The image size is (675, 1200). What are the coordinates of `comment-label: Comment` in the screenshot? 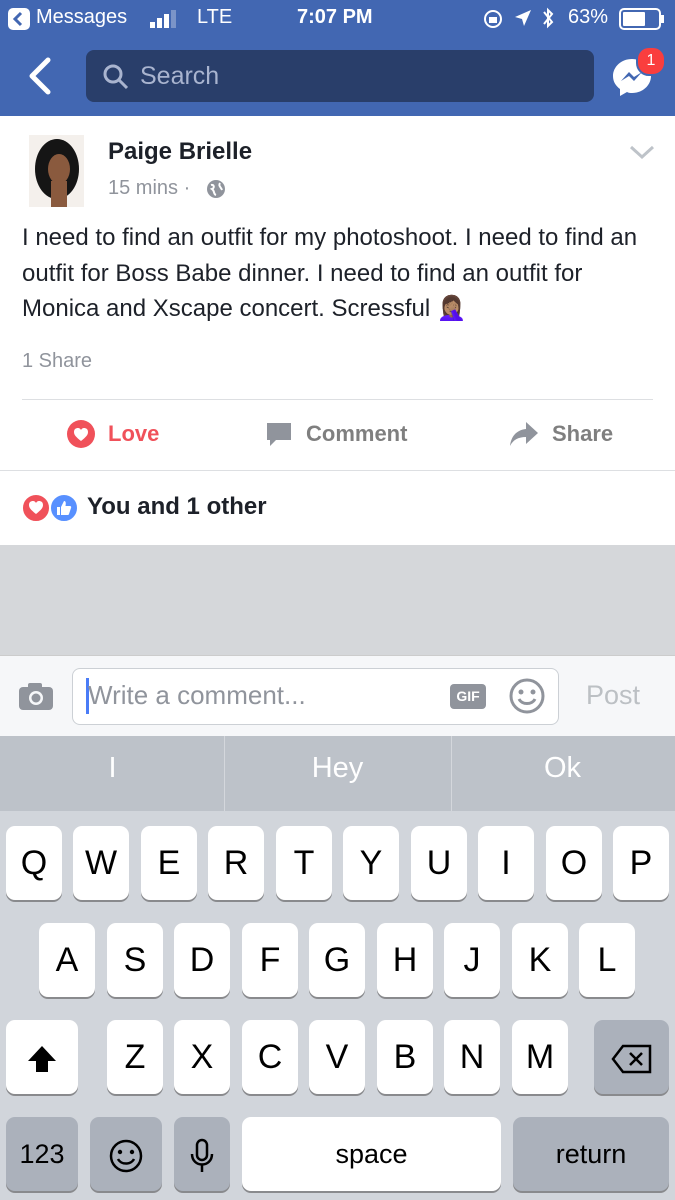 It's located at (357, 433).